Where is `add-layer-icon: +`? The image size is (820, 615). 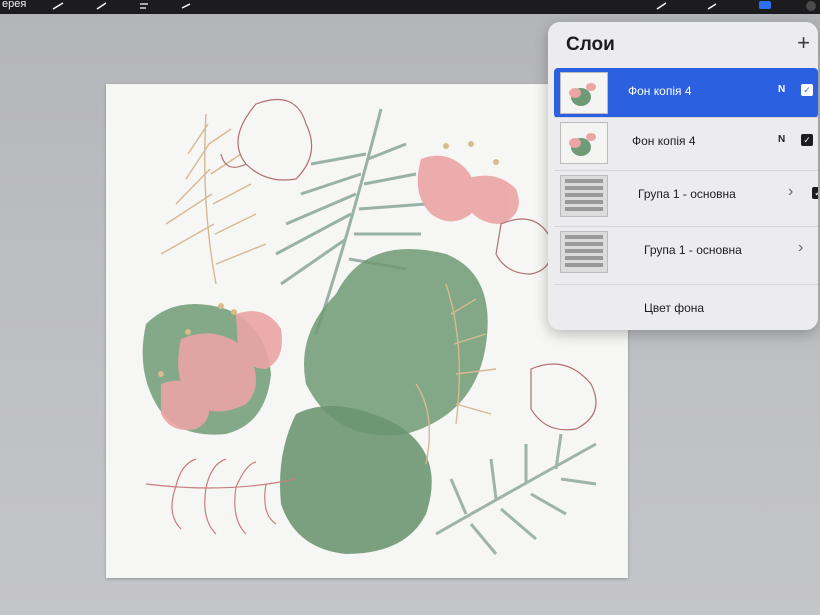
add-layer-icon: + is located at coordinates (803, 43).